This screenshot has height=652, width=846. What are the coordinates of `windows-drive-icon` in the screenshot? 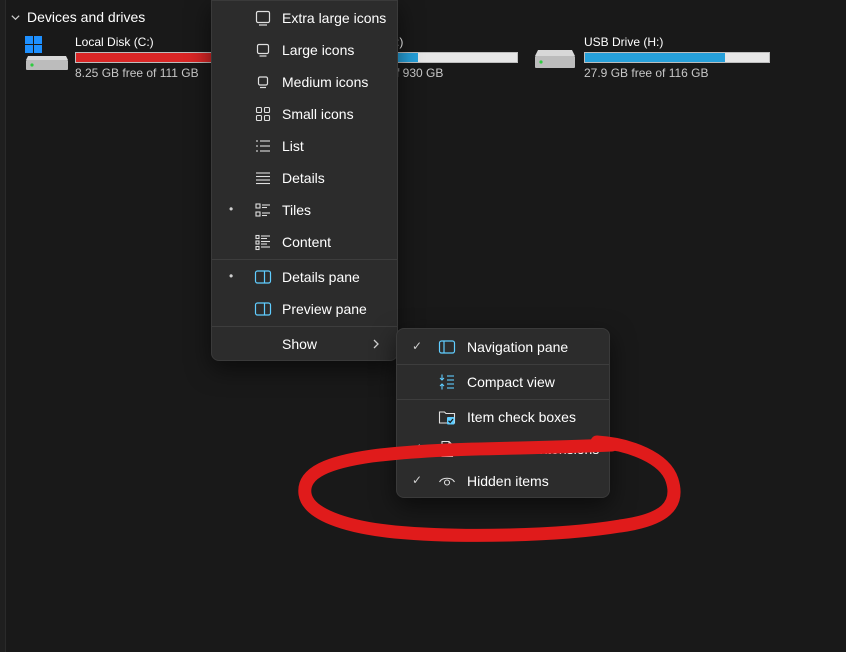 It's located at (46, 53).